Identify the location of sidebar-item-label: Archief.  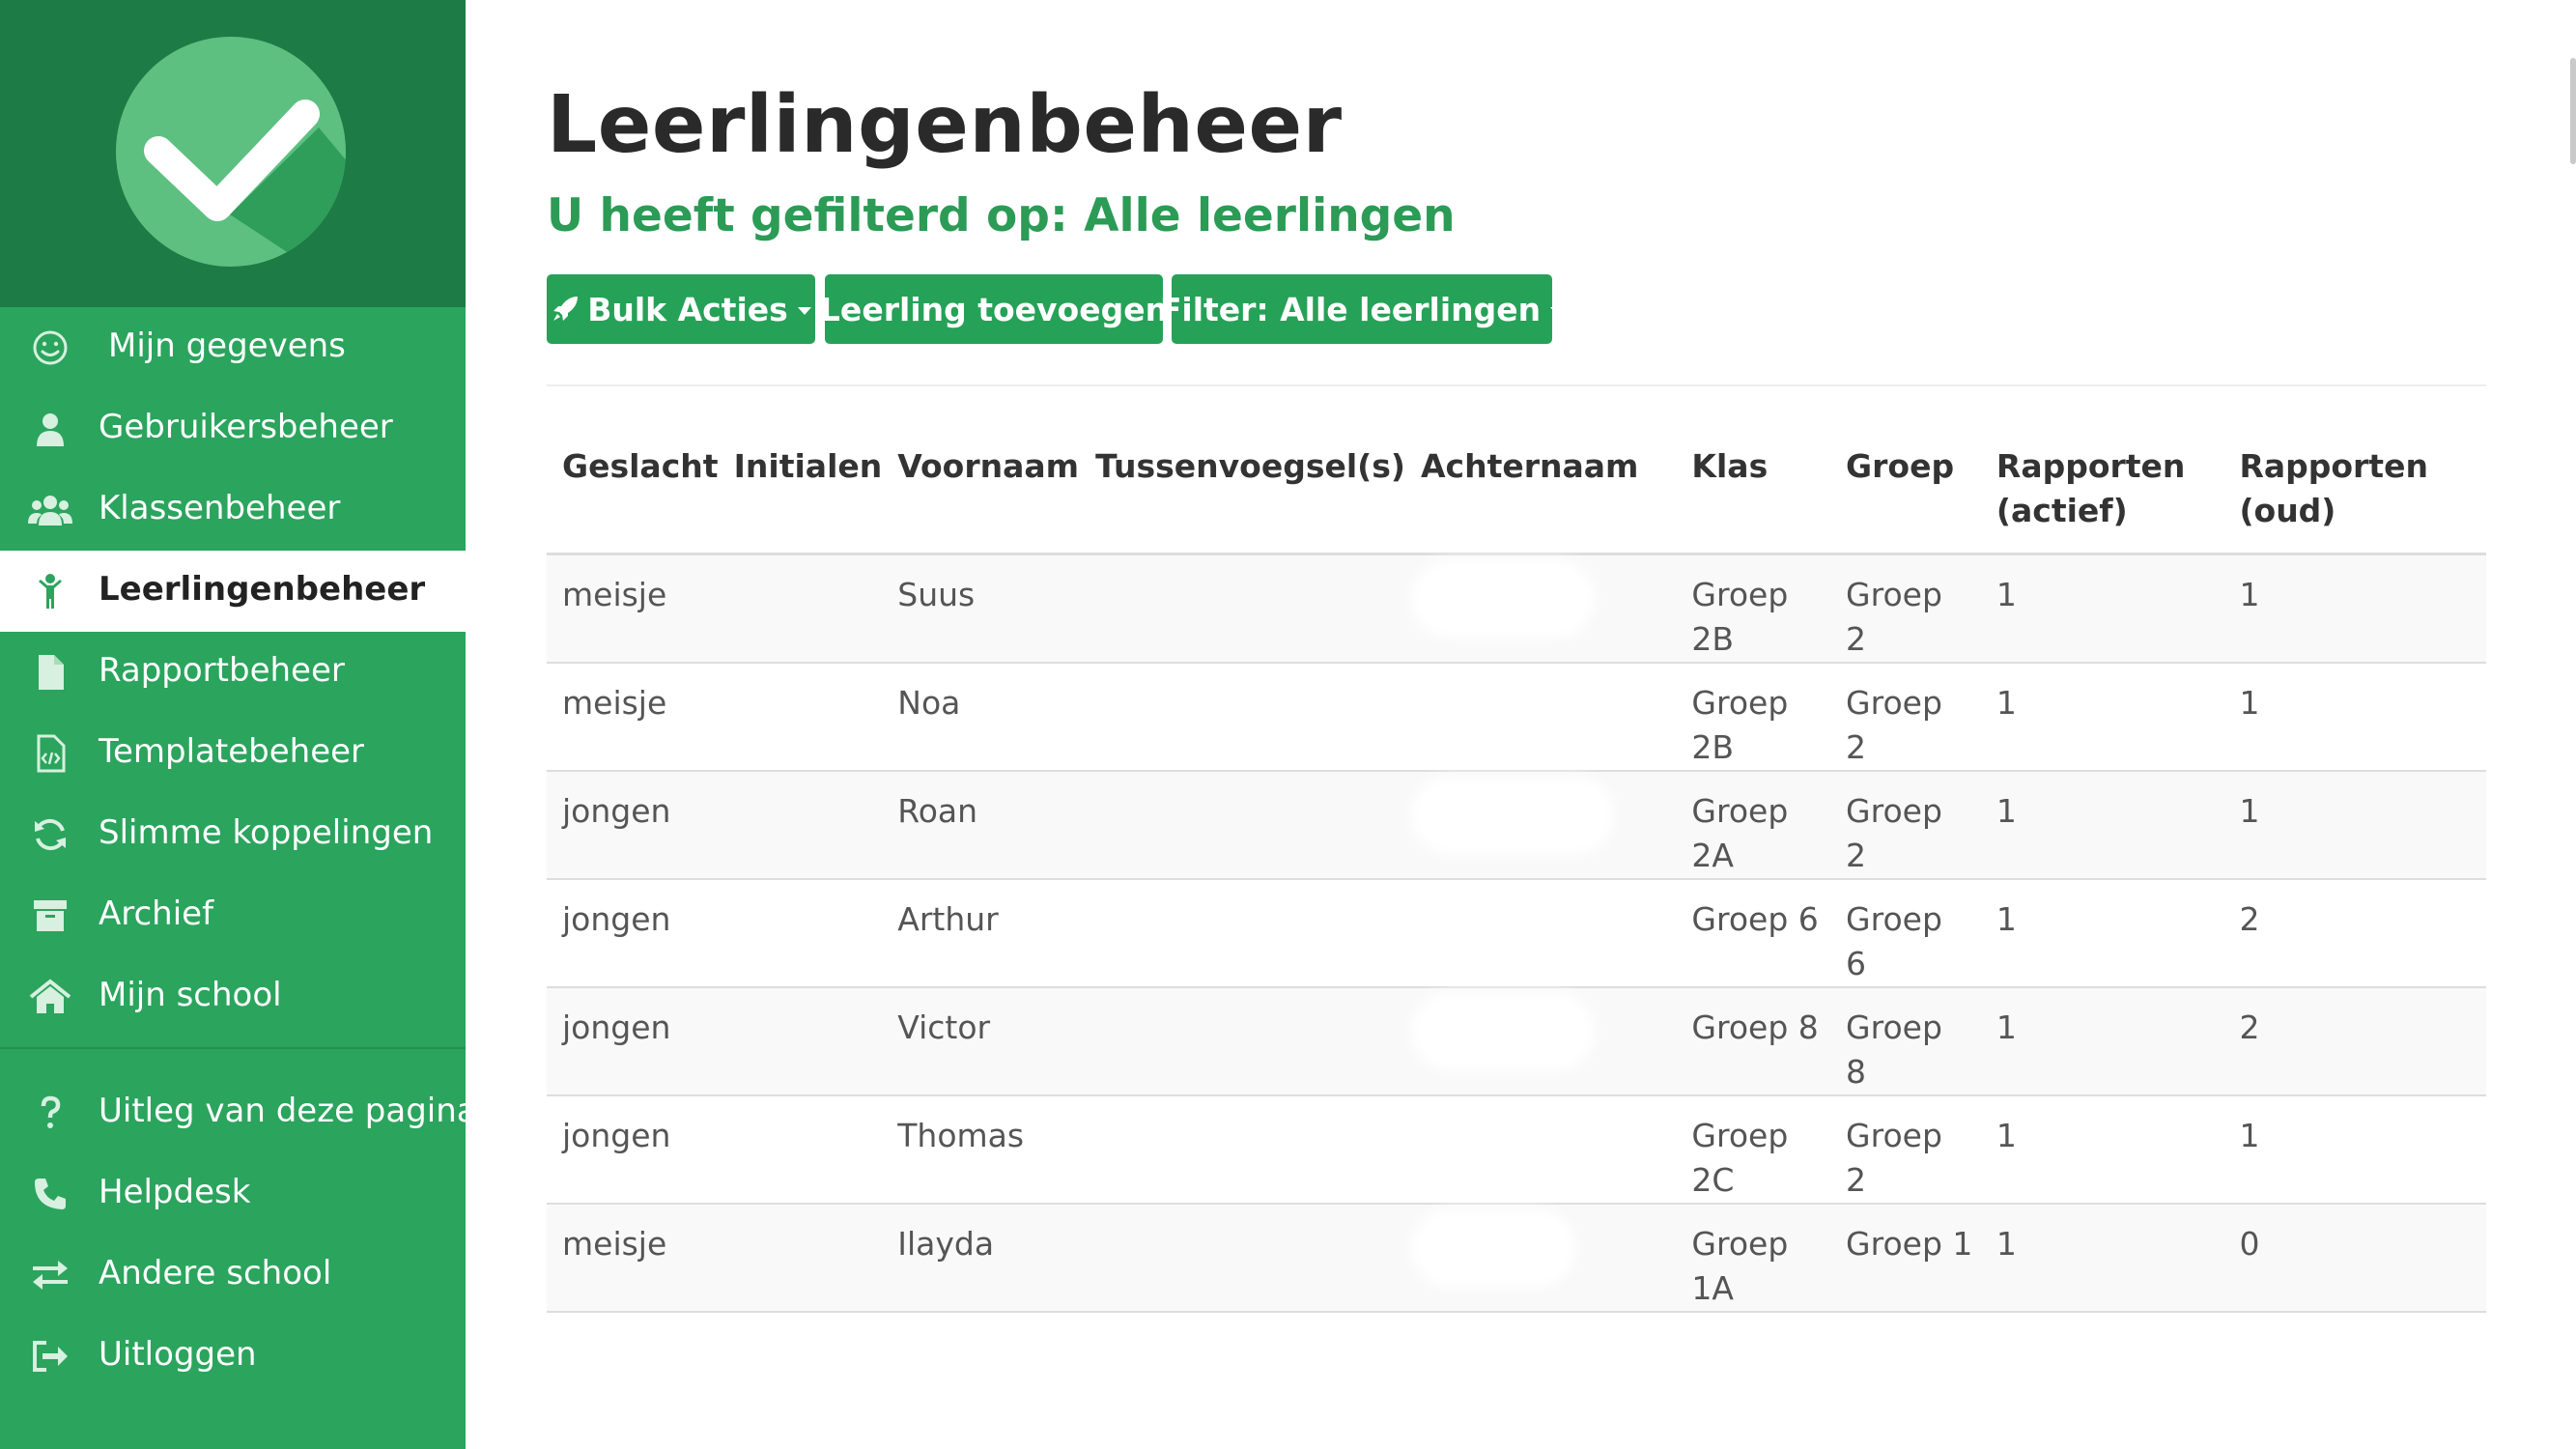
(156, 914).